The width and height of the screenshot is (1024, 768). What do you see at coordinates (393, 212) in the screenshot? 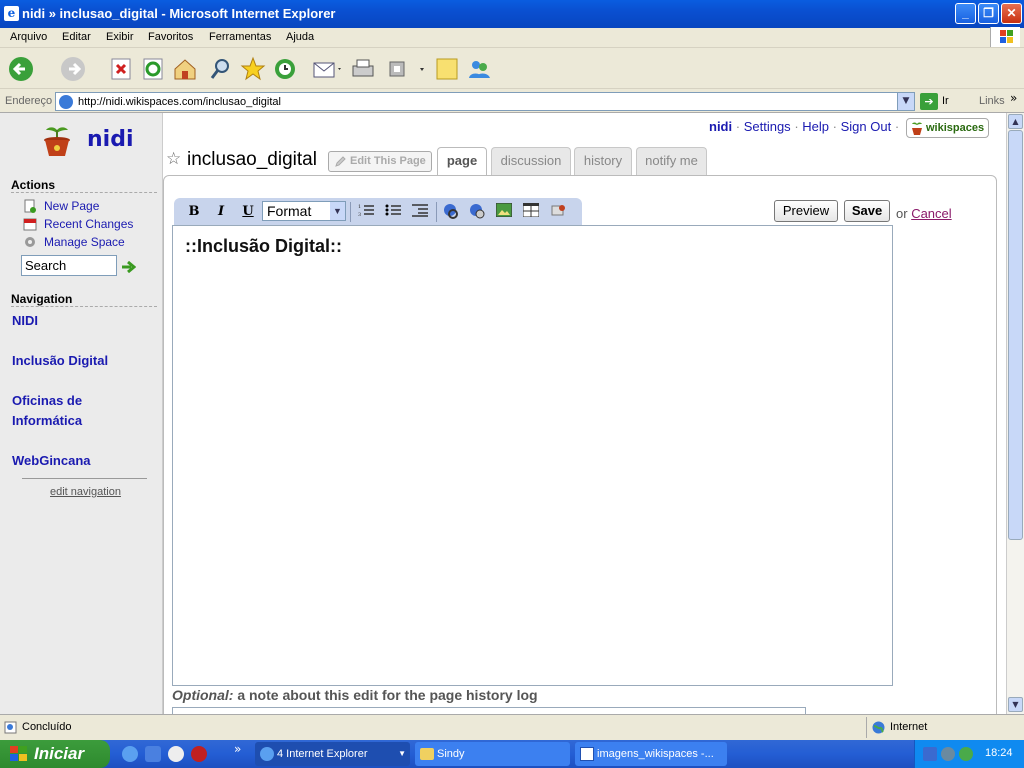
I see `bullet-list-icon` at bounding box center [393, 212].